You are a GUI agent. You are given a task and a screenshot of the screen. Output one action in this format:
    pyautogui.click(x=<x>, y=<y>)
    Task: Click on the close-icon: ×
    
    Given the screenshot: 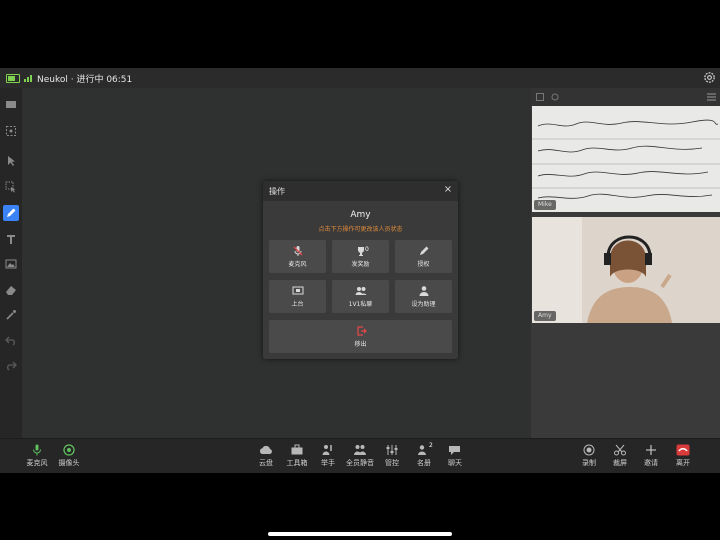 What is the action you would take?
    pyautogui.click(x=448, y=190)
    